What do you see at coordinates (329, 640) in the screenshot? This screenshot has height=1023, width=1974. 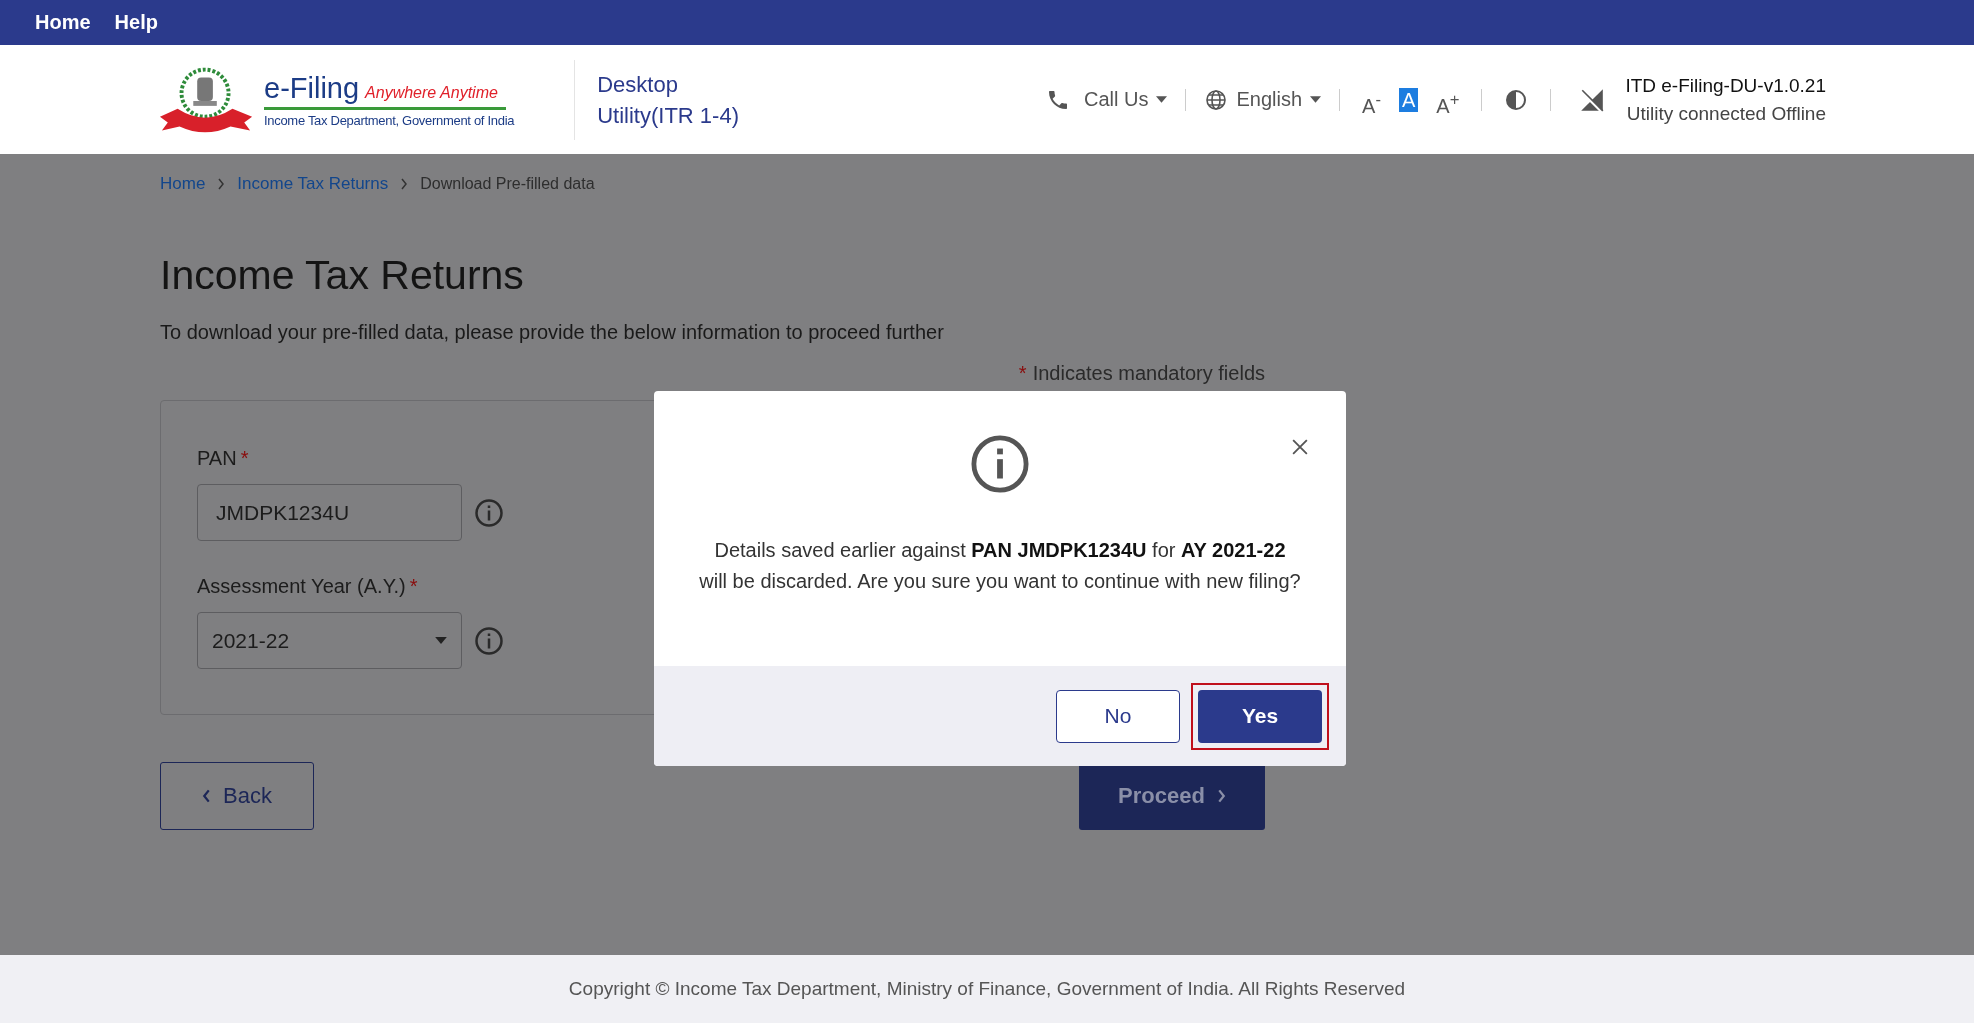 I see `year-select: 2021-22` at bounding box center [329, 640].